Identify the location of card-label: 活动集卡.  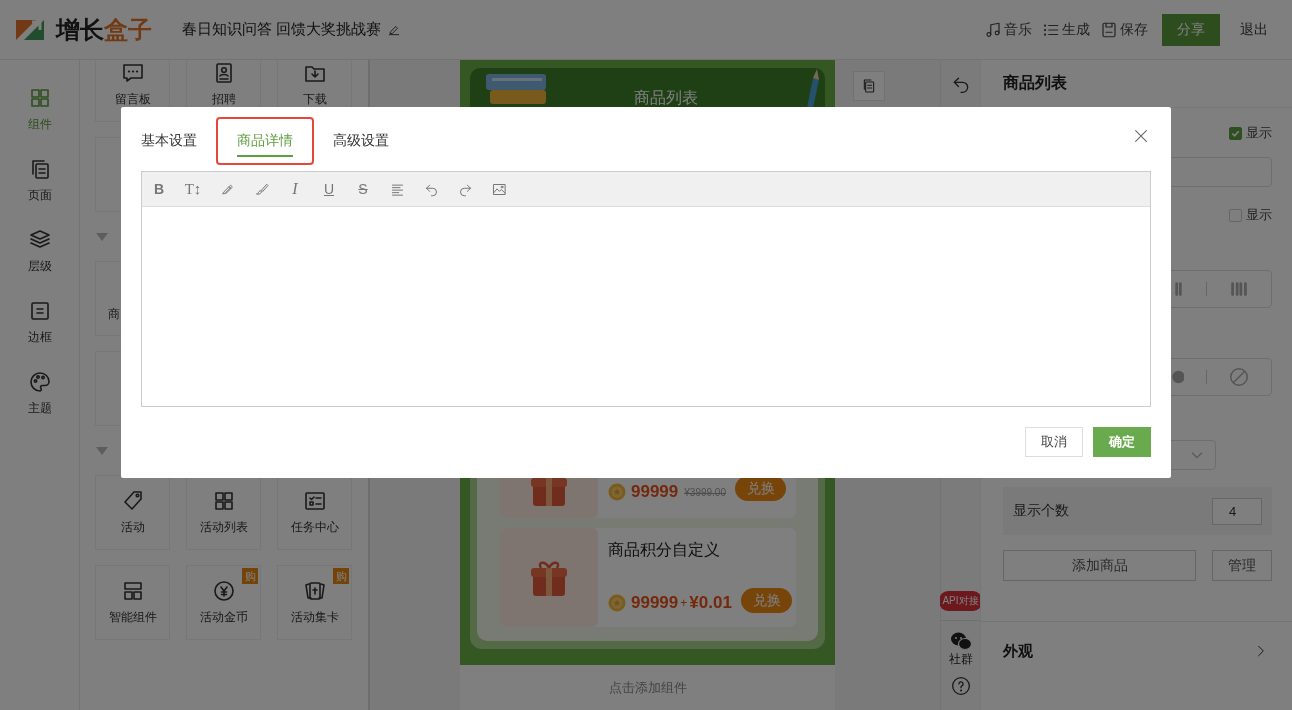
(314, 617).